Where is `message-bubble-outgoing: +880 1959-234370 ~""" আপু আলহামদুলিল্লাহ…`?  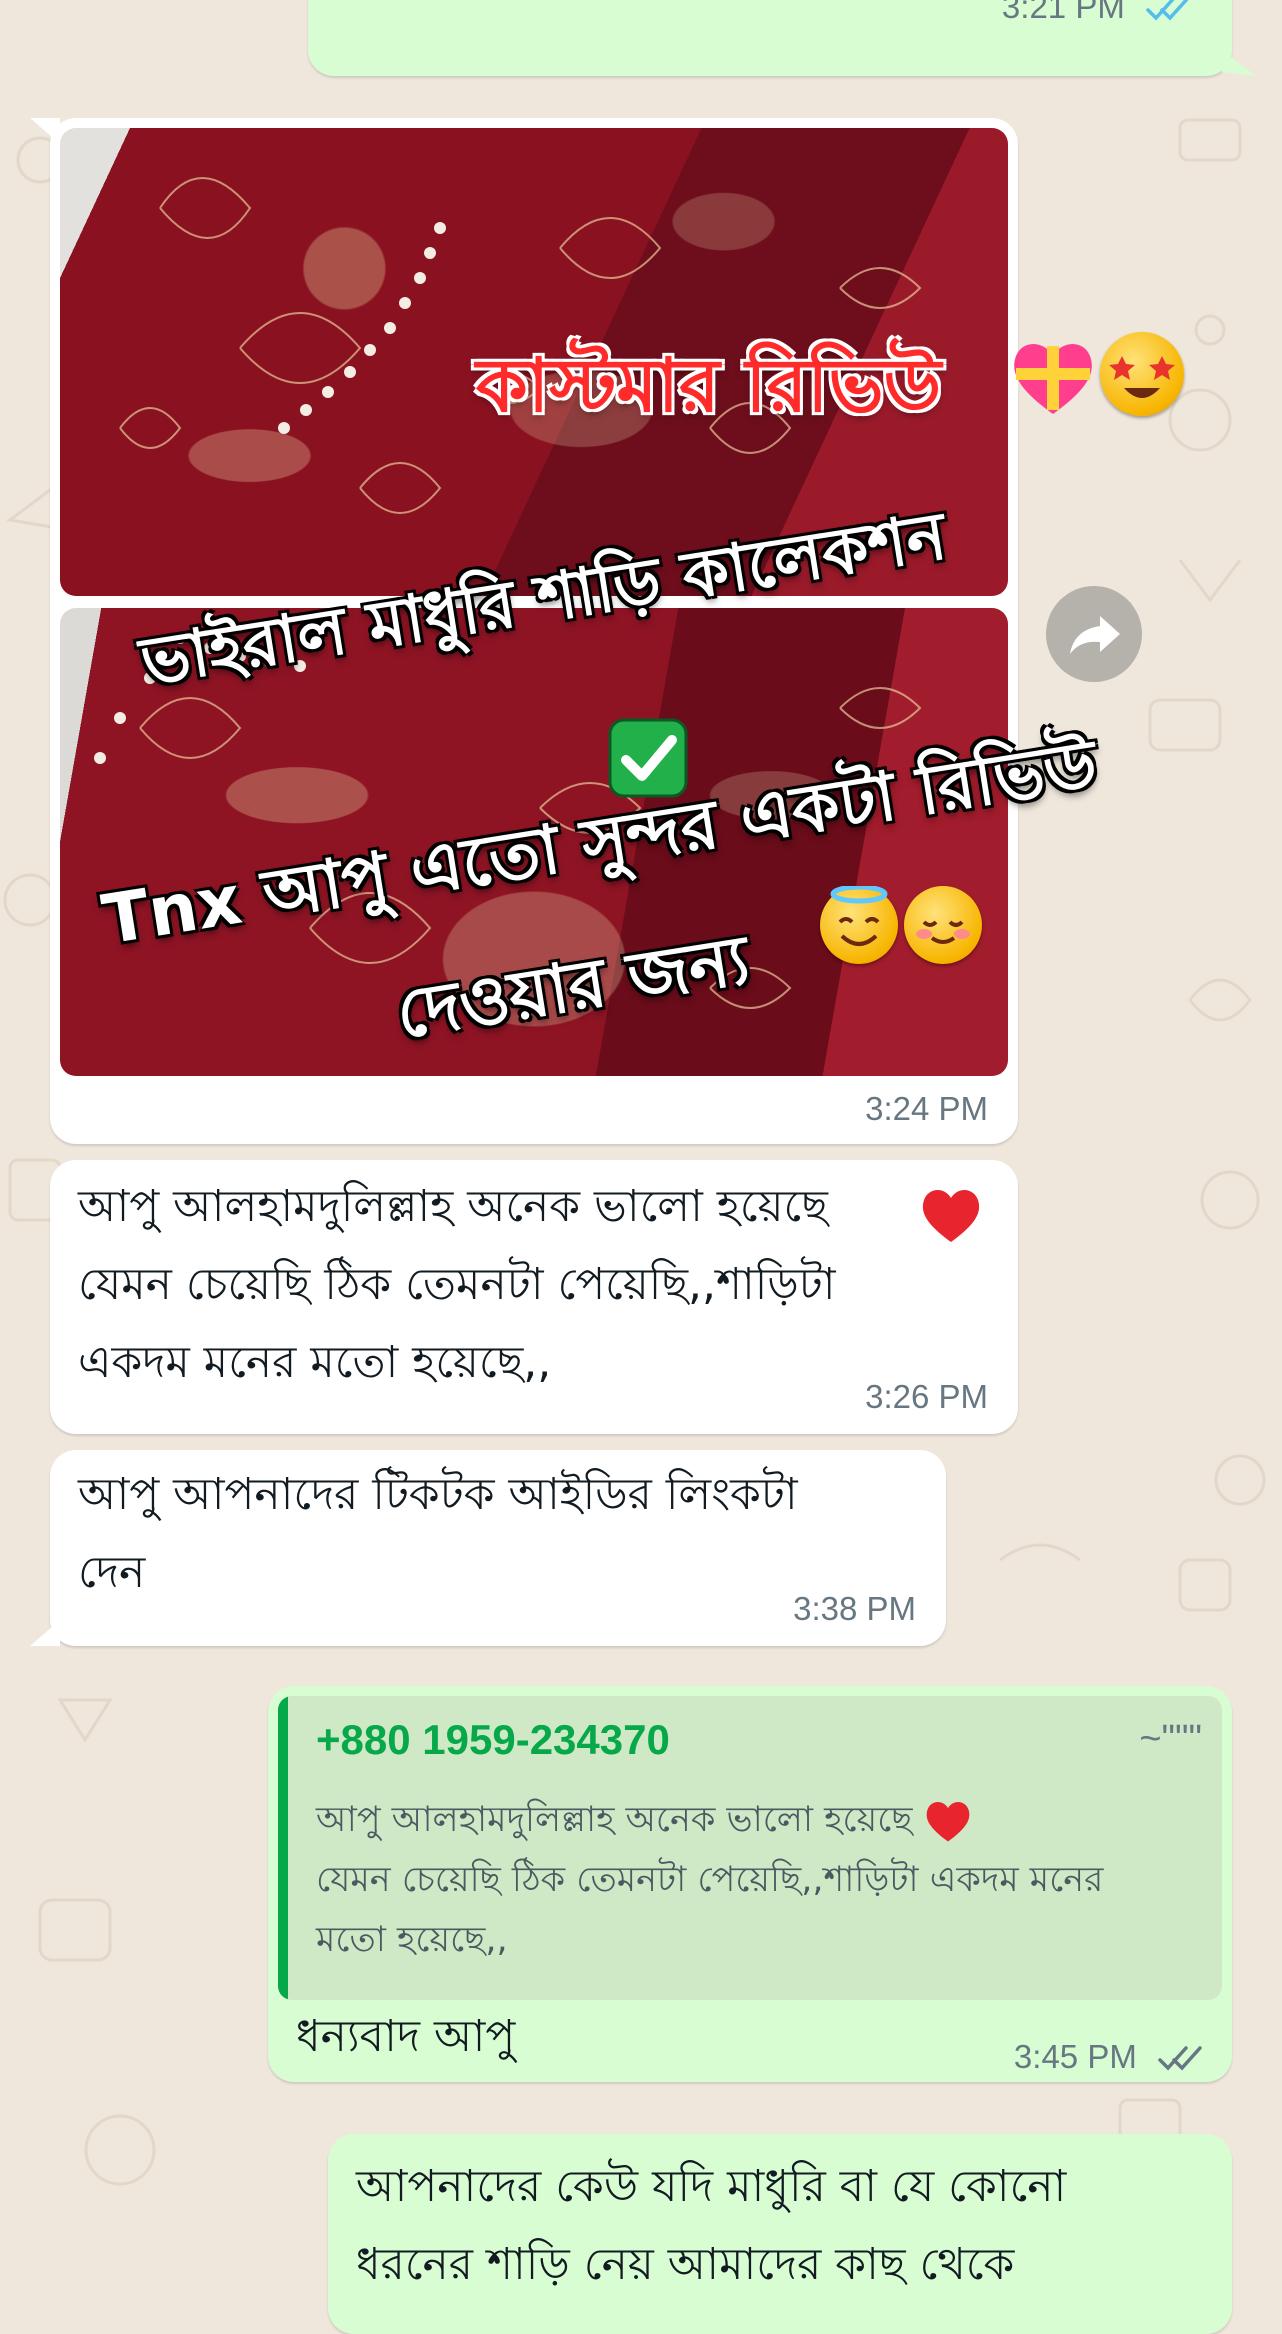 message-bubble-outgoing: +880 1959-234370 ~""" আপু আলহামদুলিল্লাহ… is located at coordinates (750, 1884).